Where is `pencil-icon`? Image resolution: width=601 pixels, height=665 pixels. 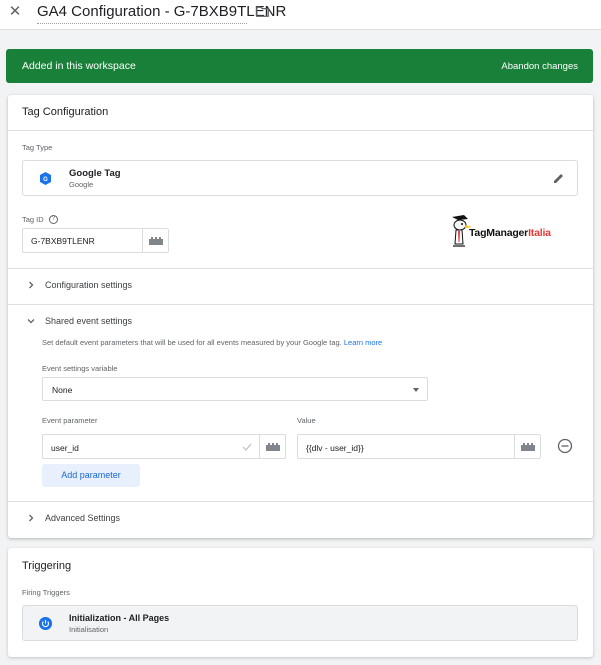 pencil-icon is located at coordinates (559, 178).